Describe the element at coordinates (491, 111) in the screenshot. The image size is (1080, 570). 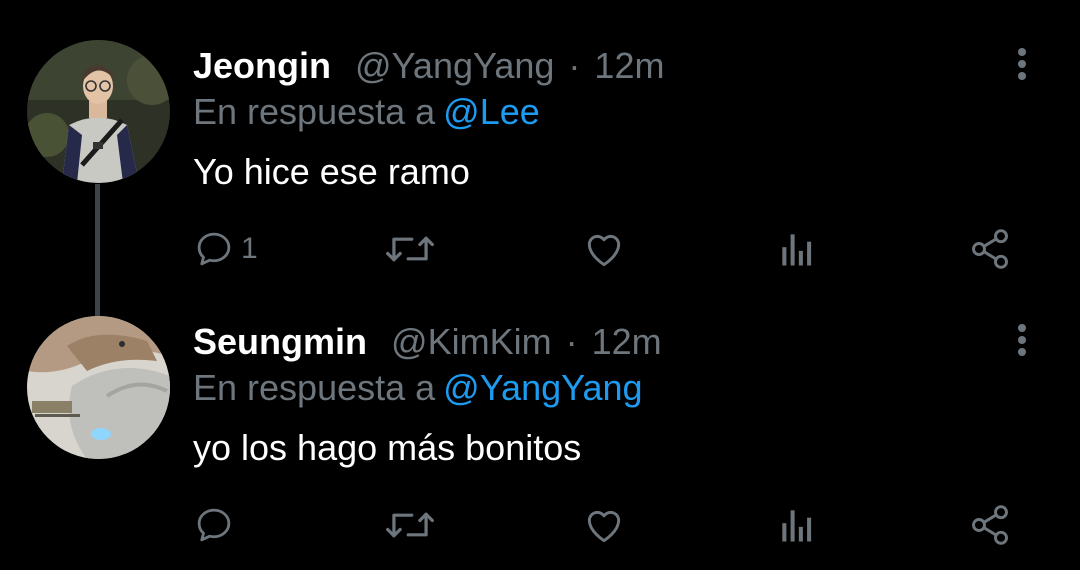
I see `reply-mention-link: @Lee` at that location.